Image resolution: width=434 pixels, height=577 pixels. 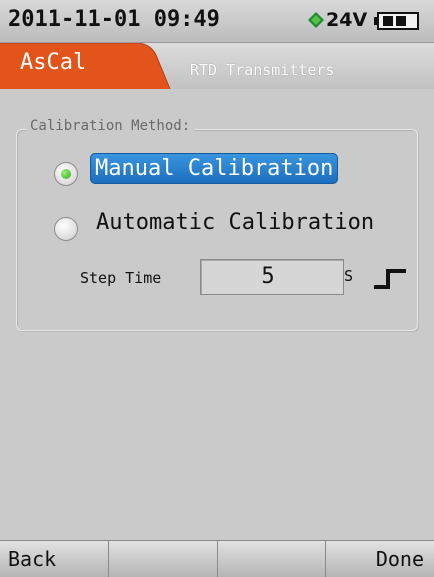 What do you see at coordinates (214, 168) in the screenshot?
I see `option-manual-calibration: Manual Calibration` at bounding box center [214, 168].